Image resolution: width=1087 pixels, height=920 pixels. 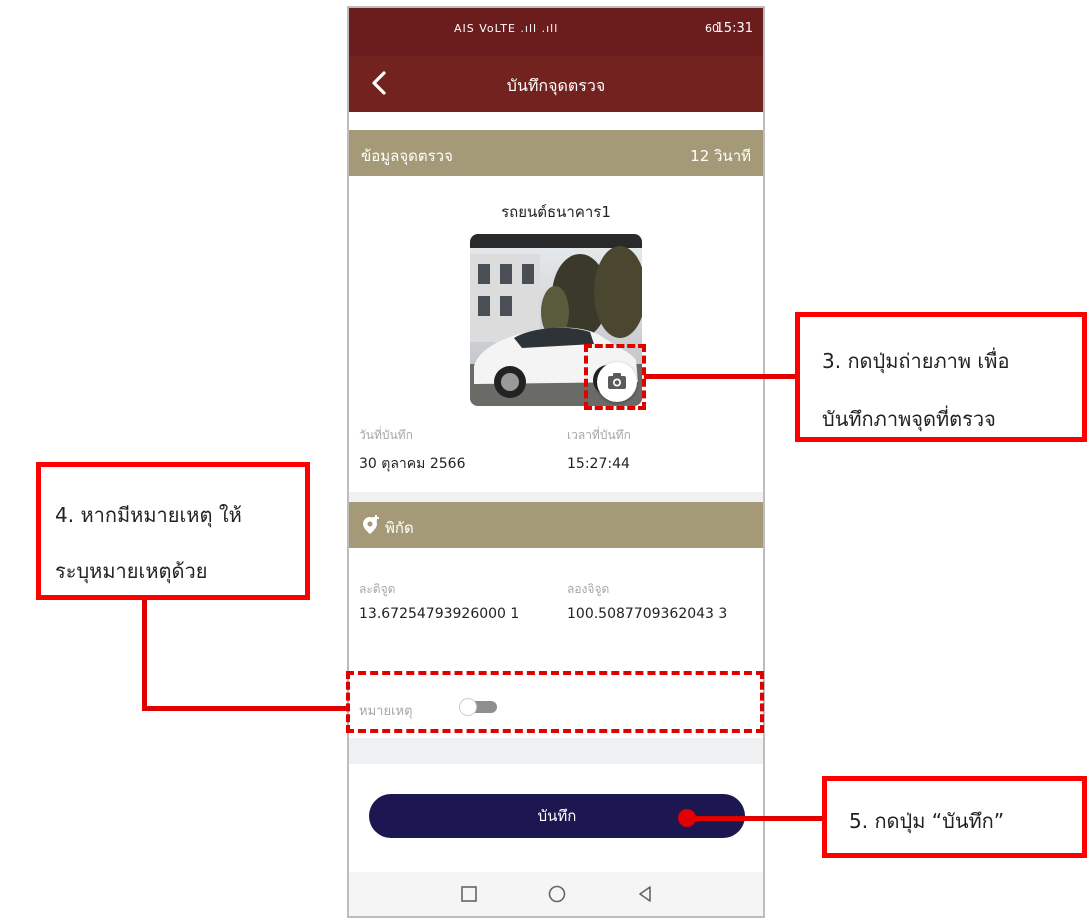 I want to click on recent-apps-icon, so click(x=469, y=894).